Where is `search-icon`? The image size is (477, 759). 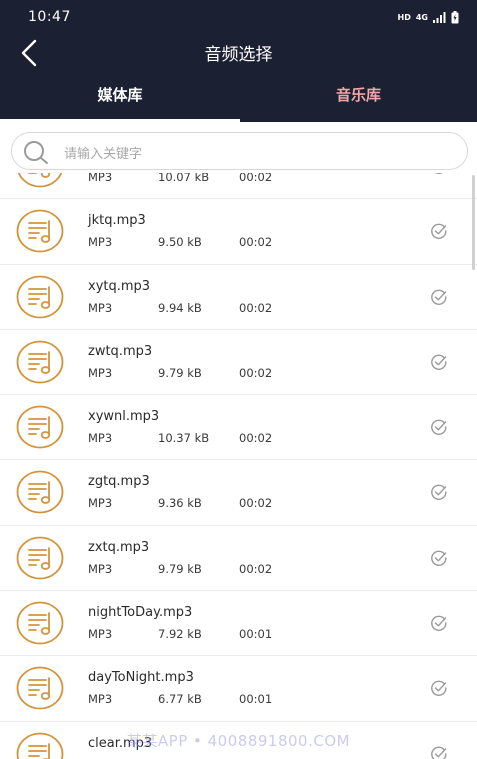
search-icon is located at coordinates (36, 152).